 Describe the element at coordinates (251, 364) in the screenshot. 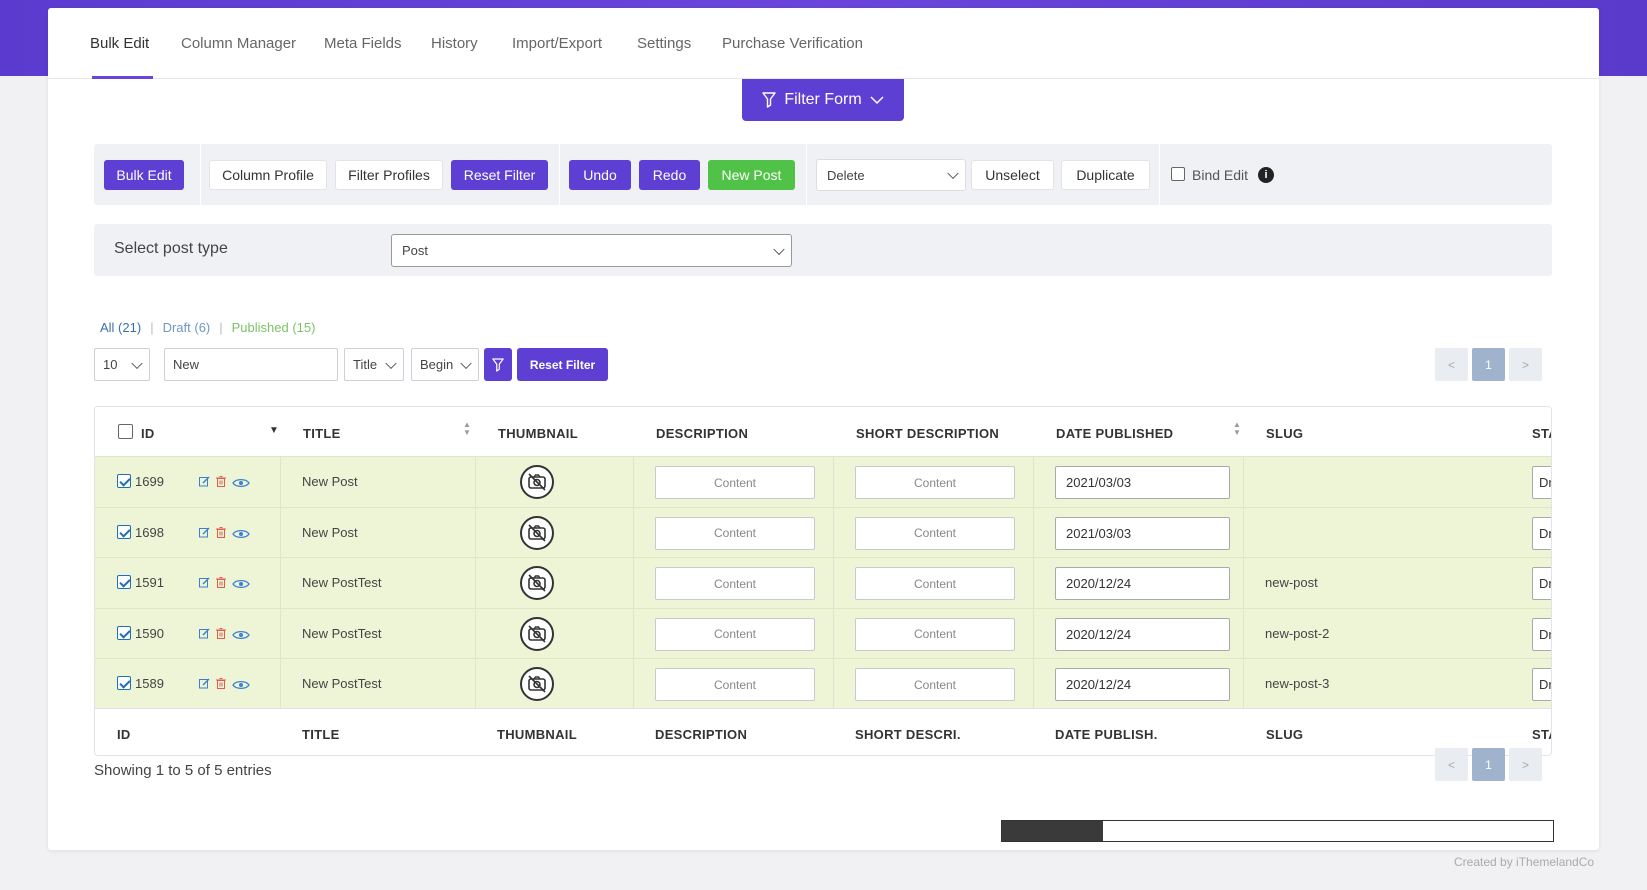

I see `quick-search-input: New` at that location.